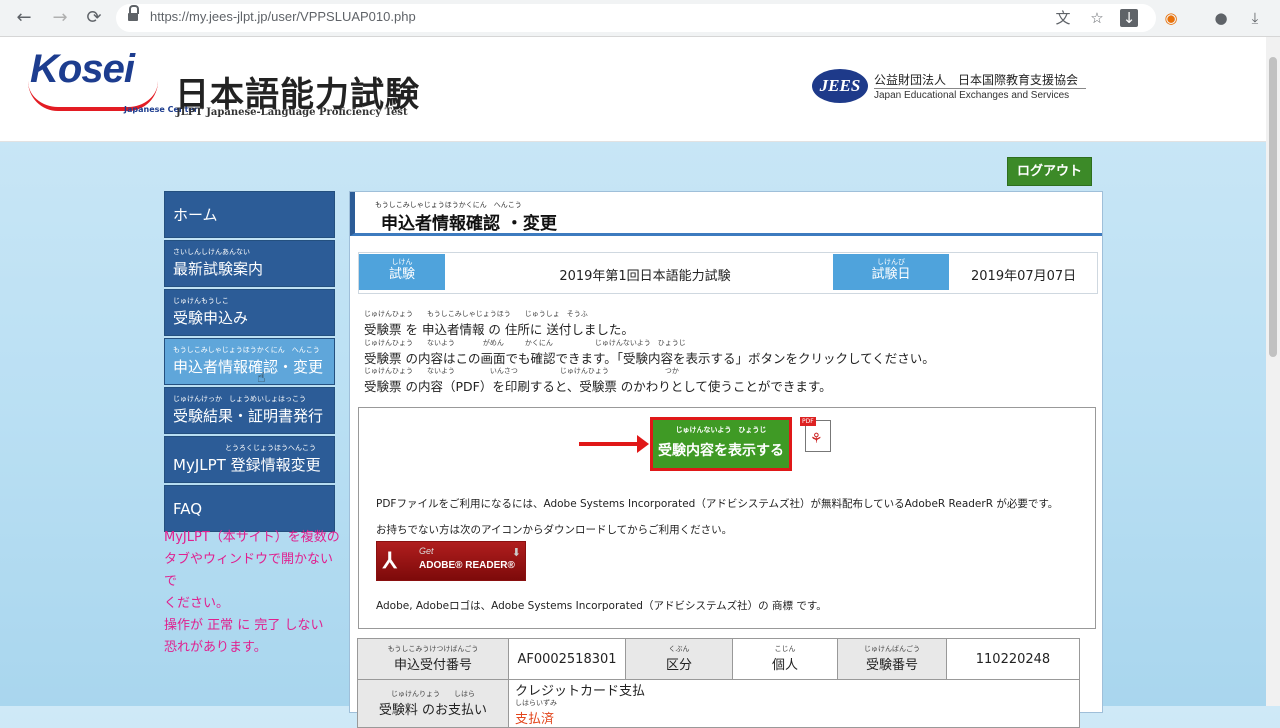 This screenshot has height=728, width=1280. I want to click on jees-logo: JEES, so click(840, 86).